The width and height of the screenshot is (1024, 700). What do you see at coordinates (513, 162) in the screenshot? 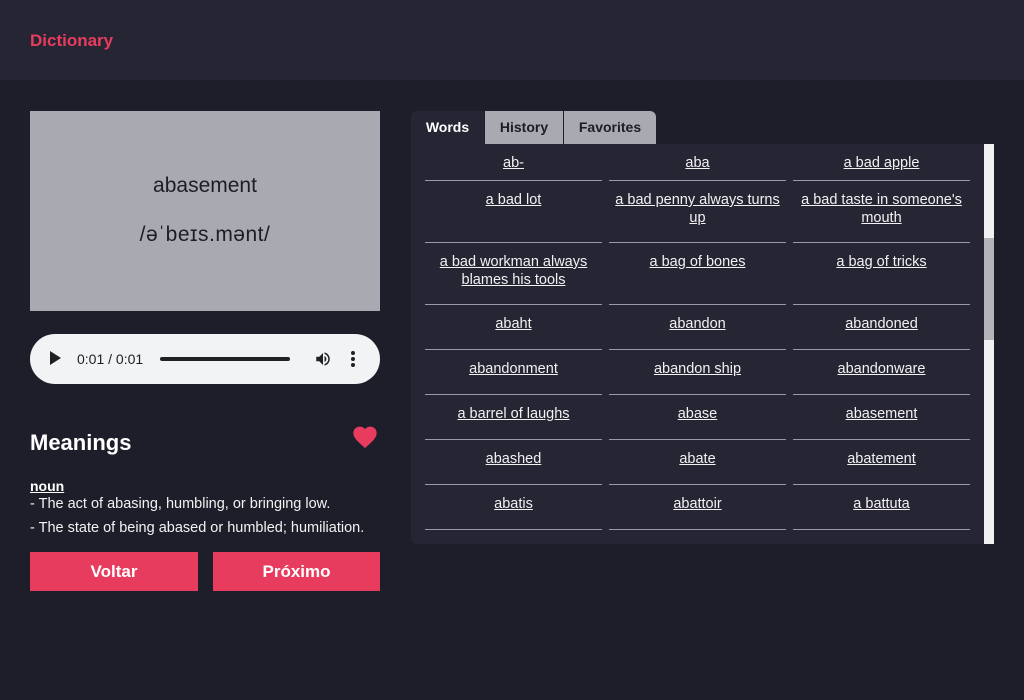
I see `word-link: ab-` at bounding box center [513, 162].